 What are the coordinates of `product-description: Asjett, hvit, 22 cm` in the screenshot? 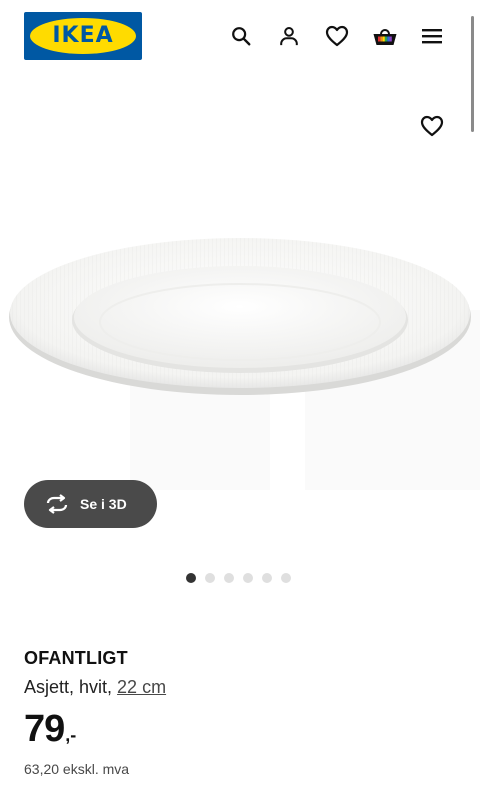 It's located at (95, 687).